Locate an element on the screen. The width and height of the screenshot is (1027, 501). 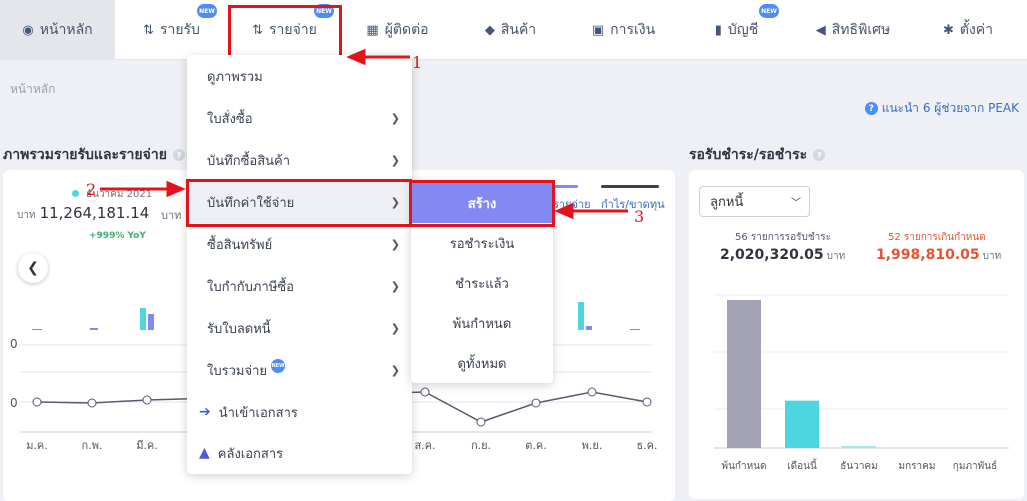
annotation-number-2: 2 is located at coordinates (91, 189).